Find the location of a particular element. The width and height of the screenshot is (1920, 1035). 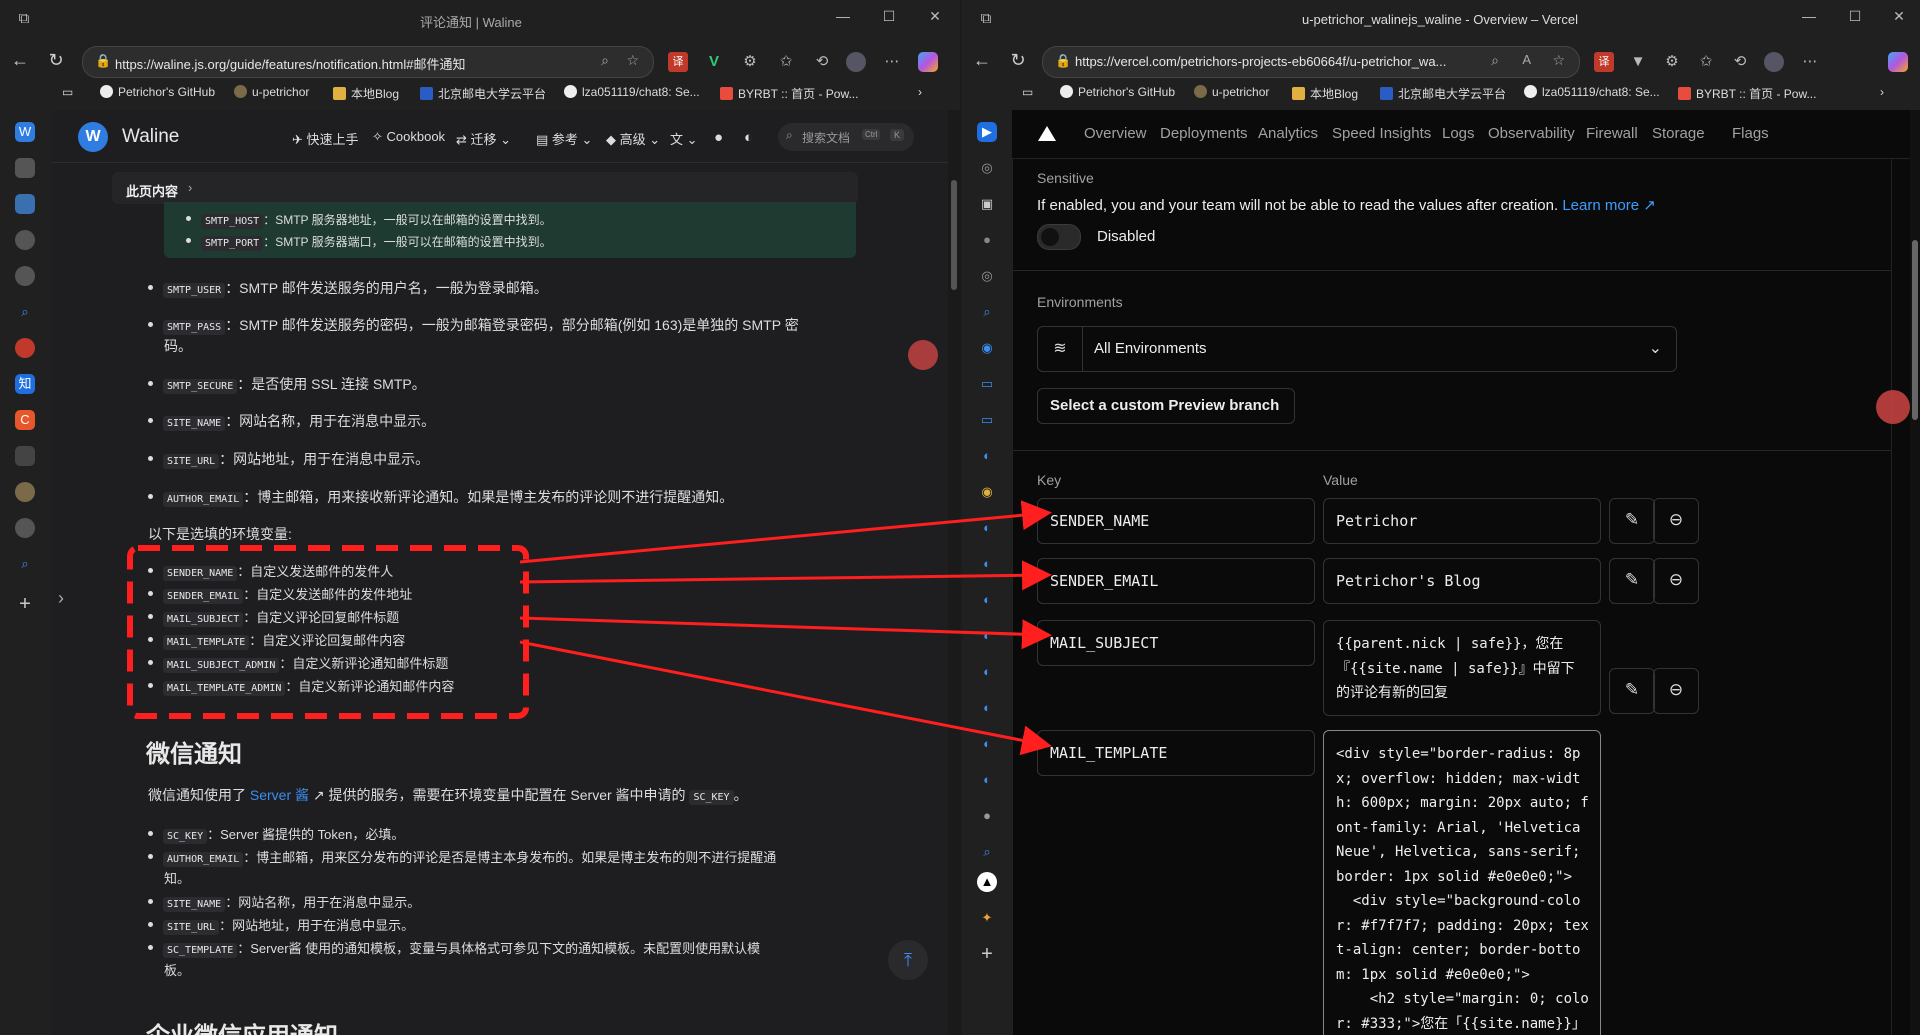

vtab-bilibili-icon: ▭ is located at coordinates (987, 420).